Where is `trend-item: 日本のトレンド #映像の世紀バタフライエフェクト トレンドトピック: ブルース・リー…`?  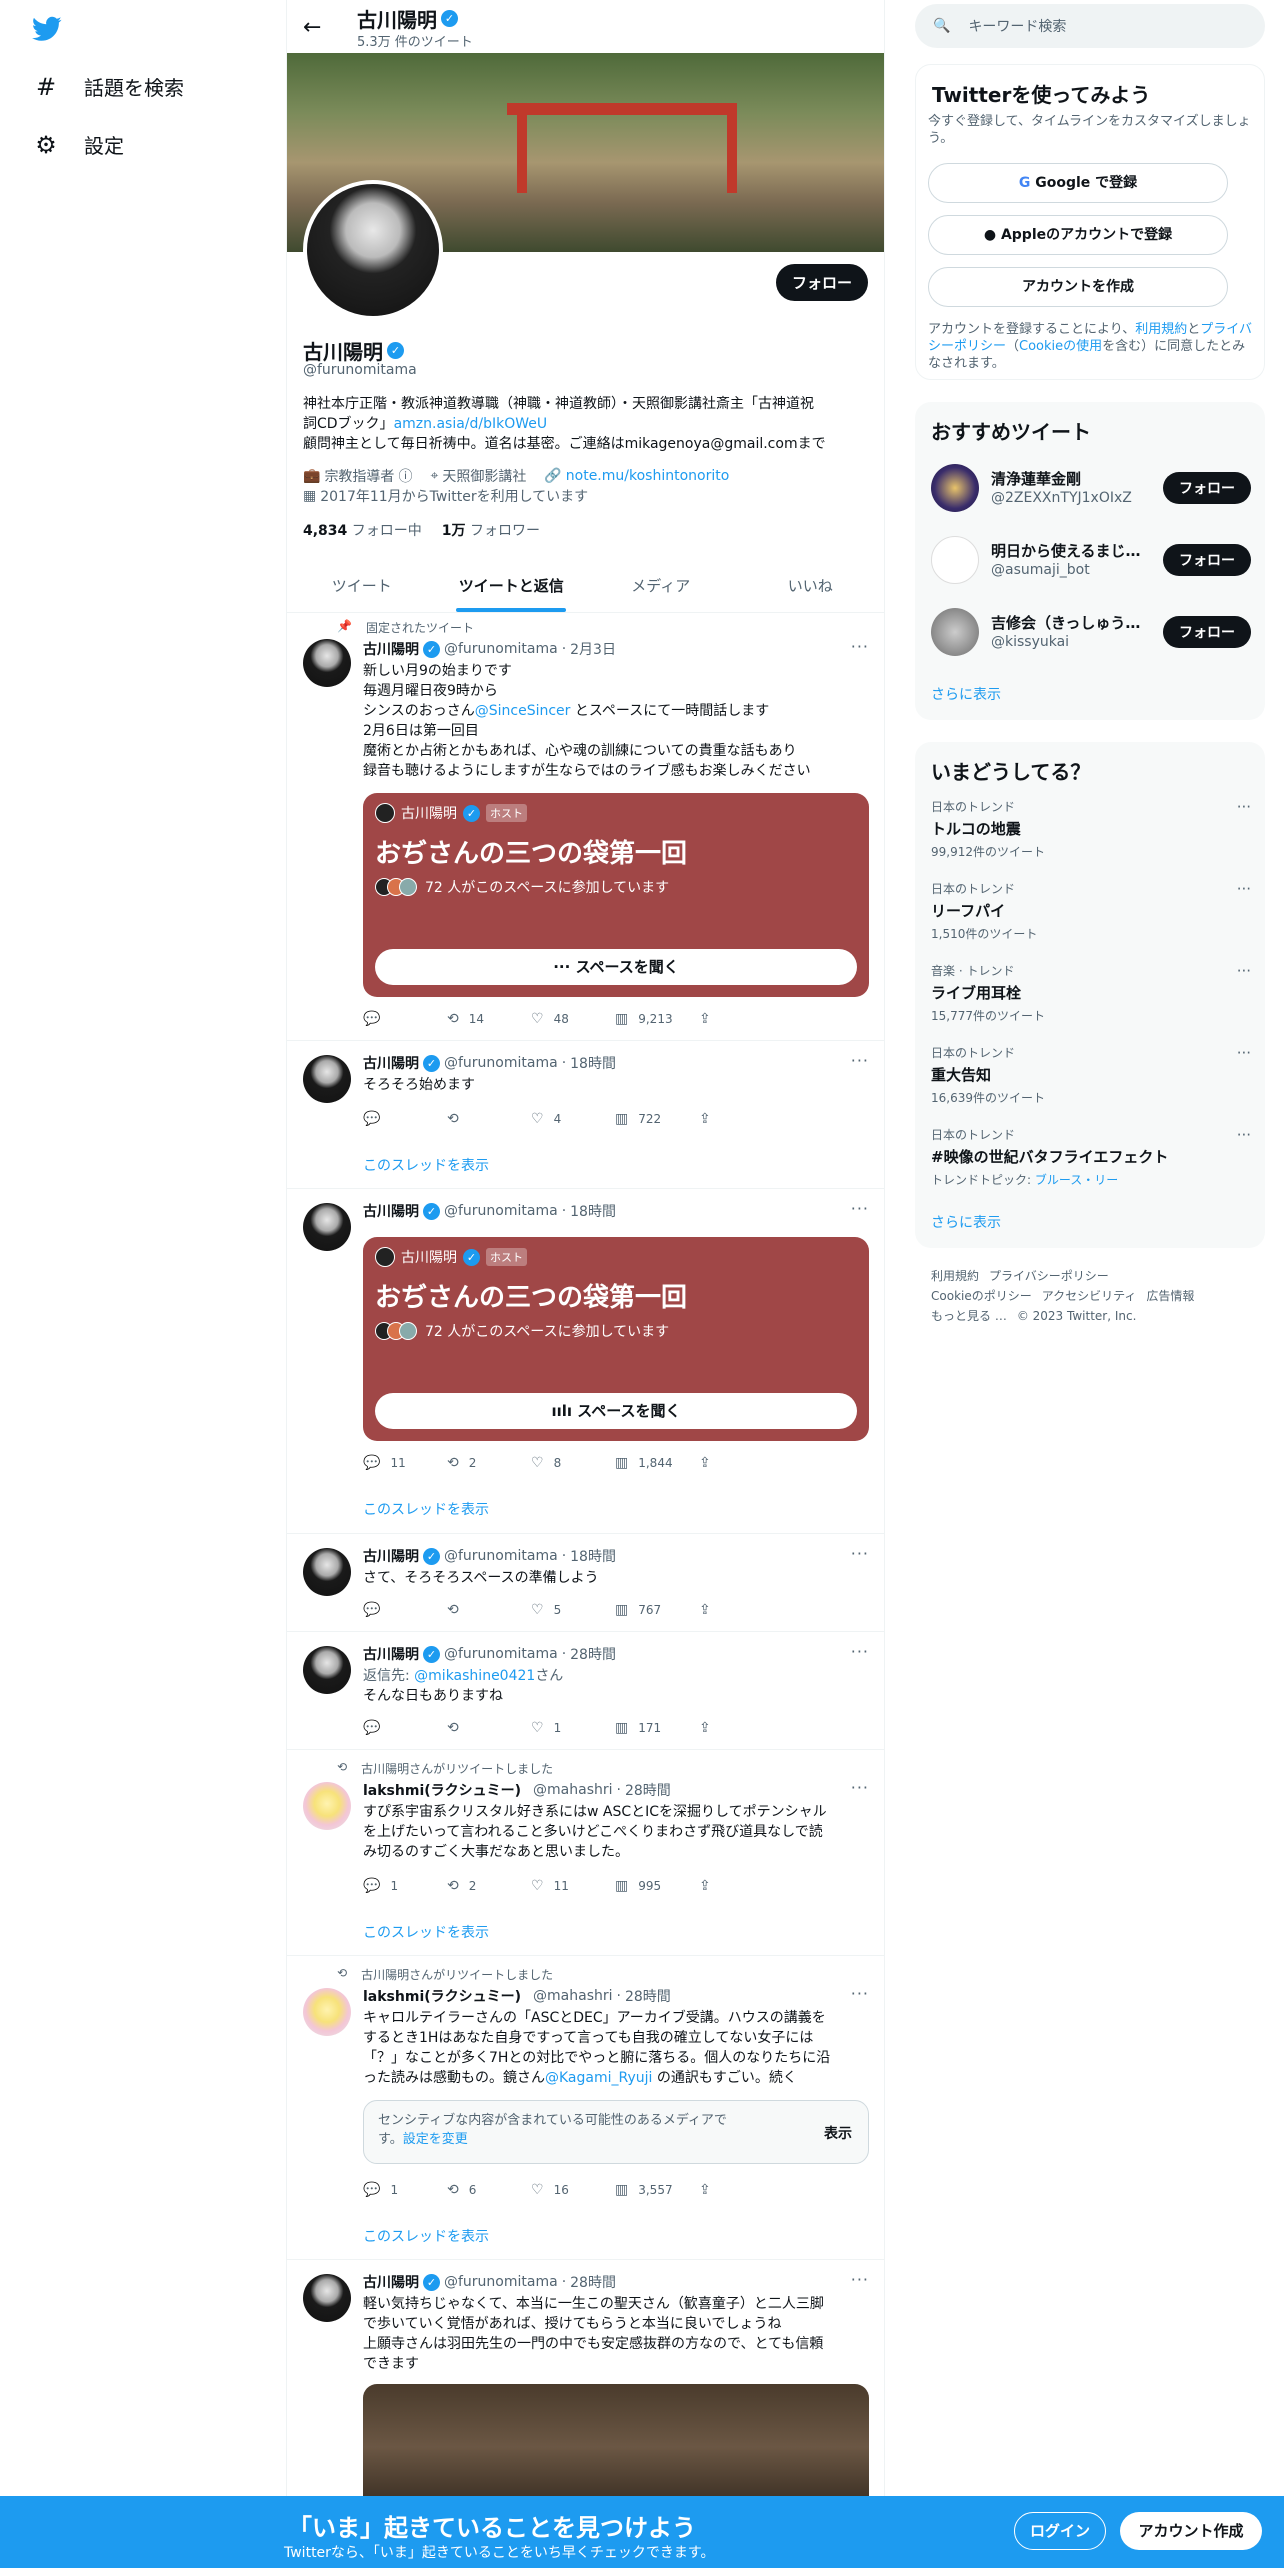 trend-item: 日本のトレンド #映像の世紀バタフライエフェクト トレンドトピック: ブルース・リー… is located at coordinates (1091, 1161).